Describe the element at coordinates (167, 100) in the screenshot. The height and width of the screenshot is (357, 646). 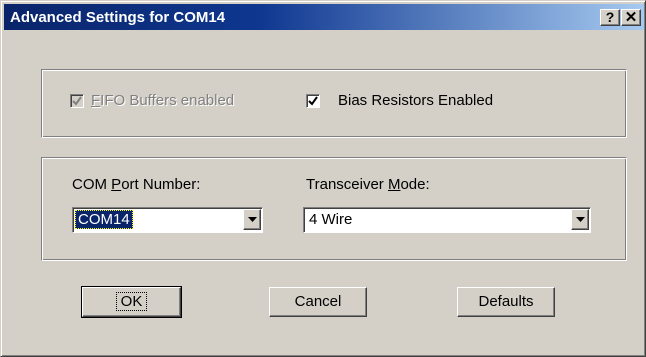
I see `fifo-label-rest: IFO Buffers enabled` at that location.